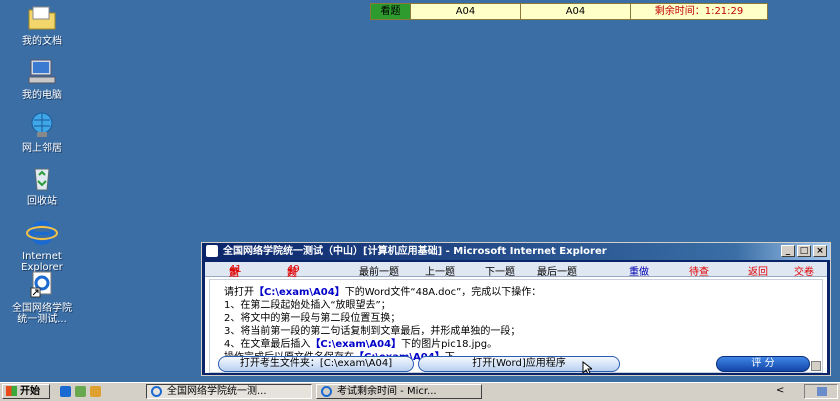 The height and width of the screenshot is (401, 840). I want to click on exam-status-bar: 看题 A04 A04 剩余时间：1:21:29, so click(569, 11).